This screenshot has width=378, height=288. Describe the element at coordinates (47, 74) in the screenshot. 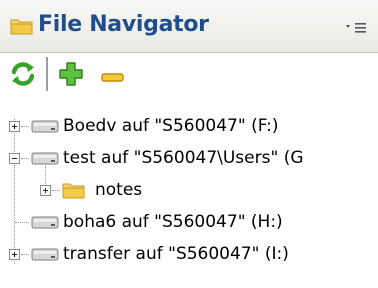

I see `toolbar-separator` at that location.